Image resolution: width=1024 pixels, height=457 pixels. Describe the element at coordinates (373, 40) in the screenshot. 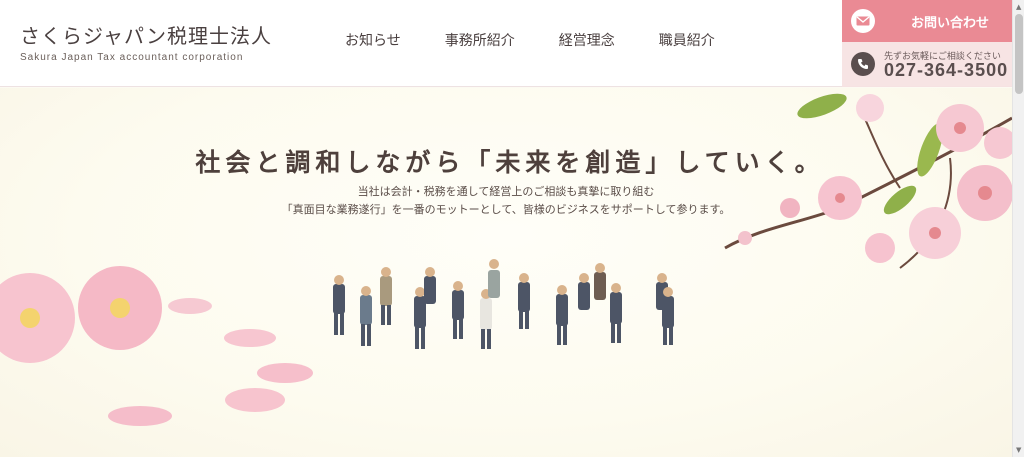

I see `nav-item-news: お知らせ` at that location.